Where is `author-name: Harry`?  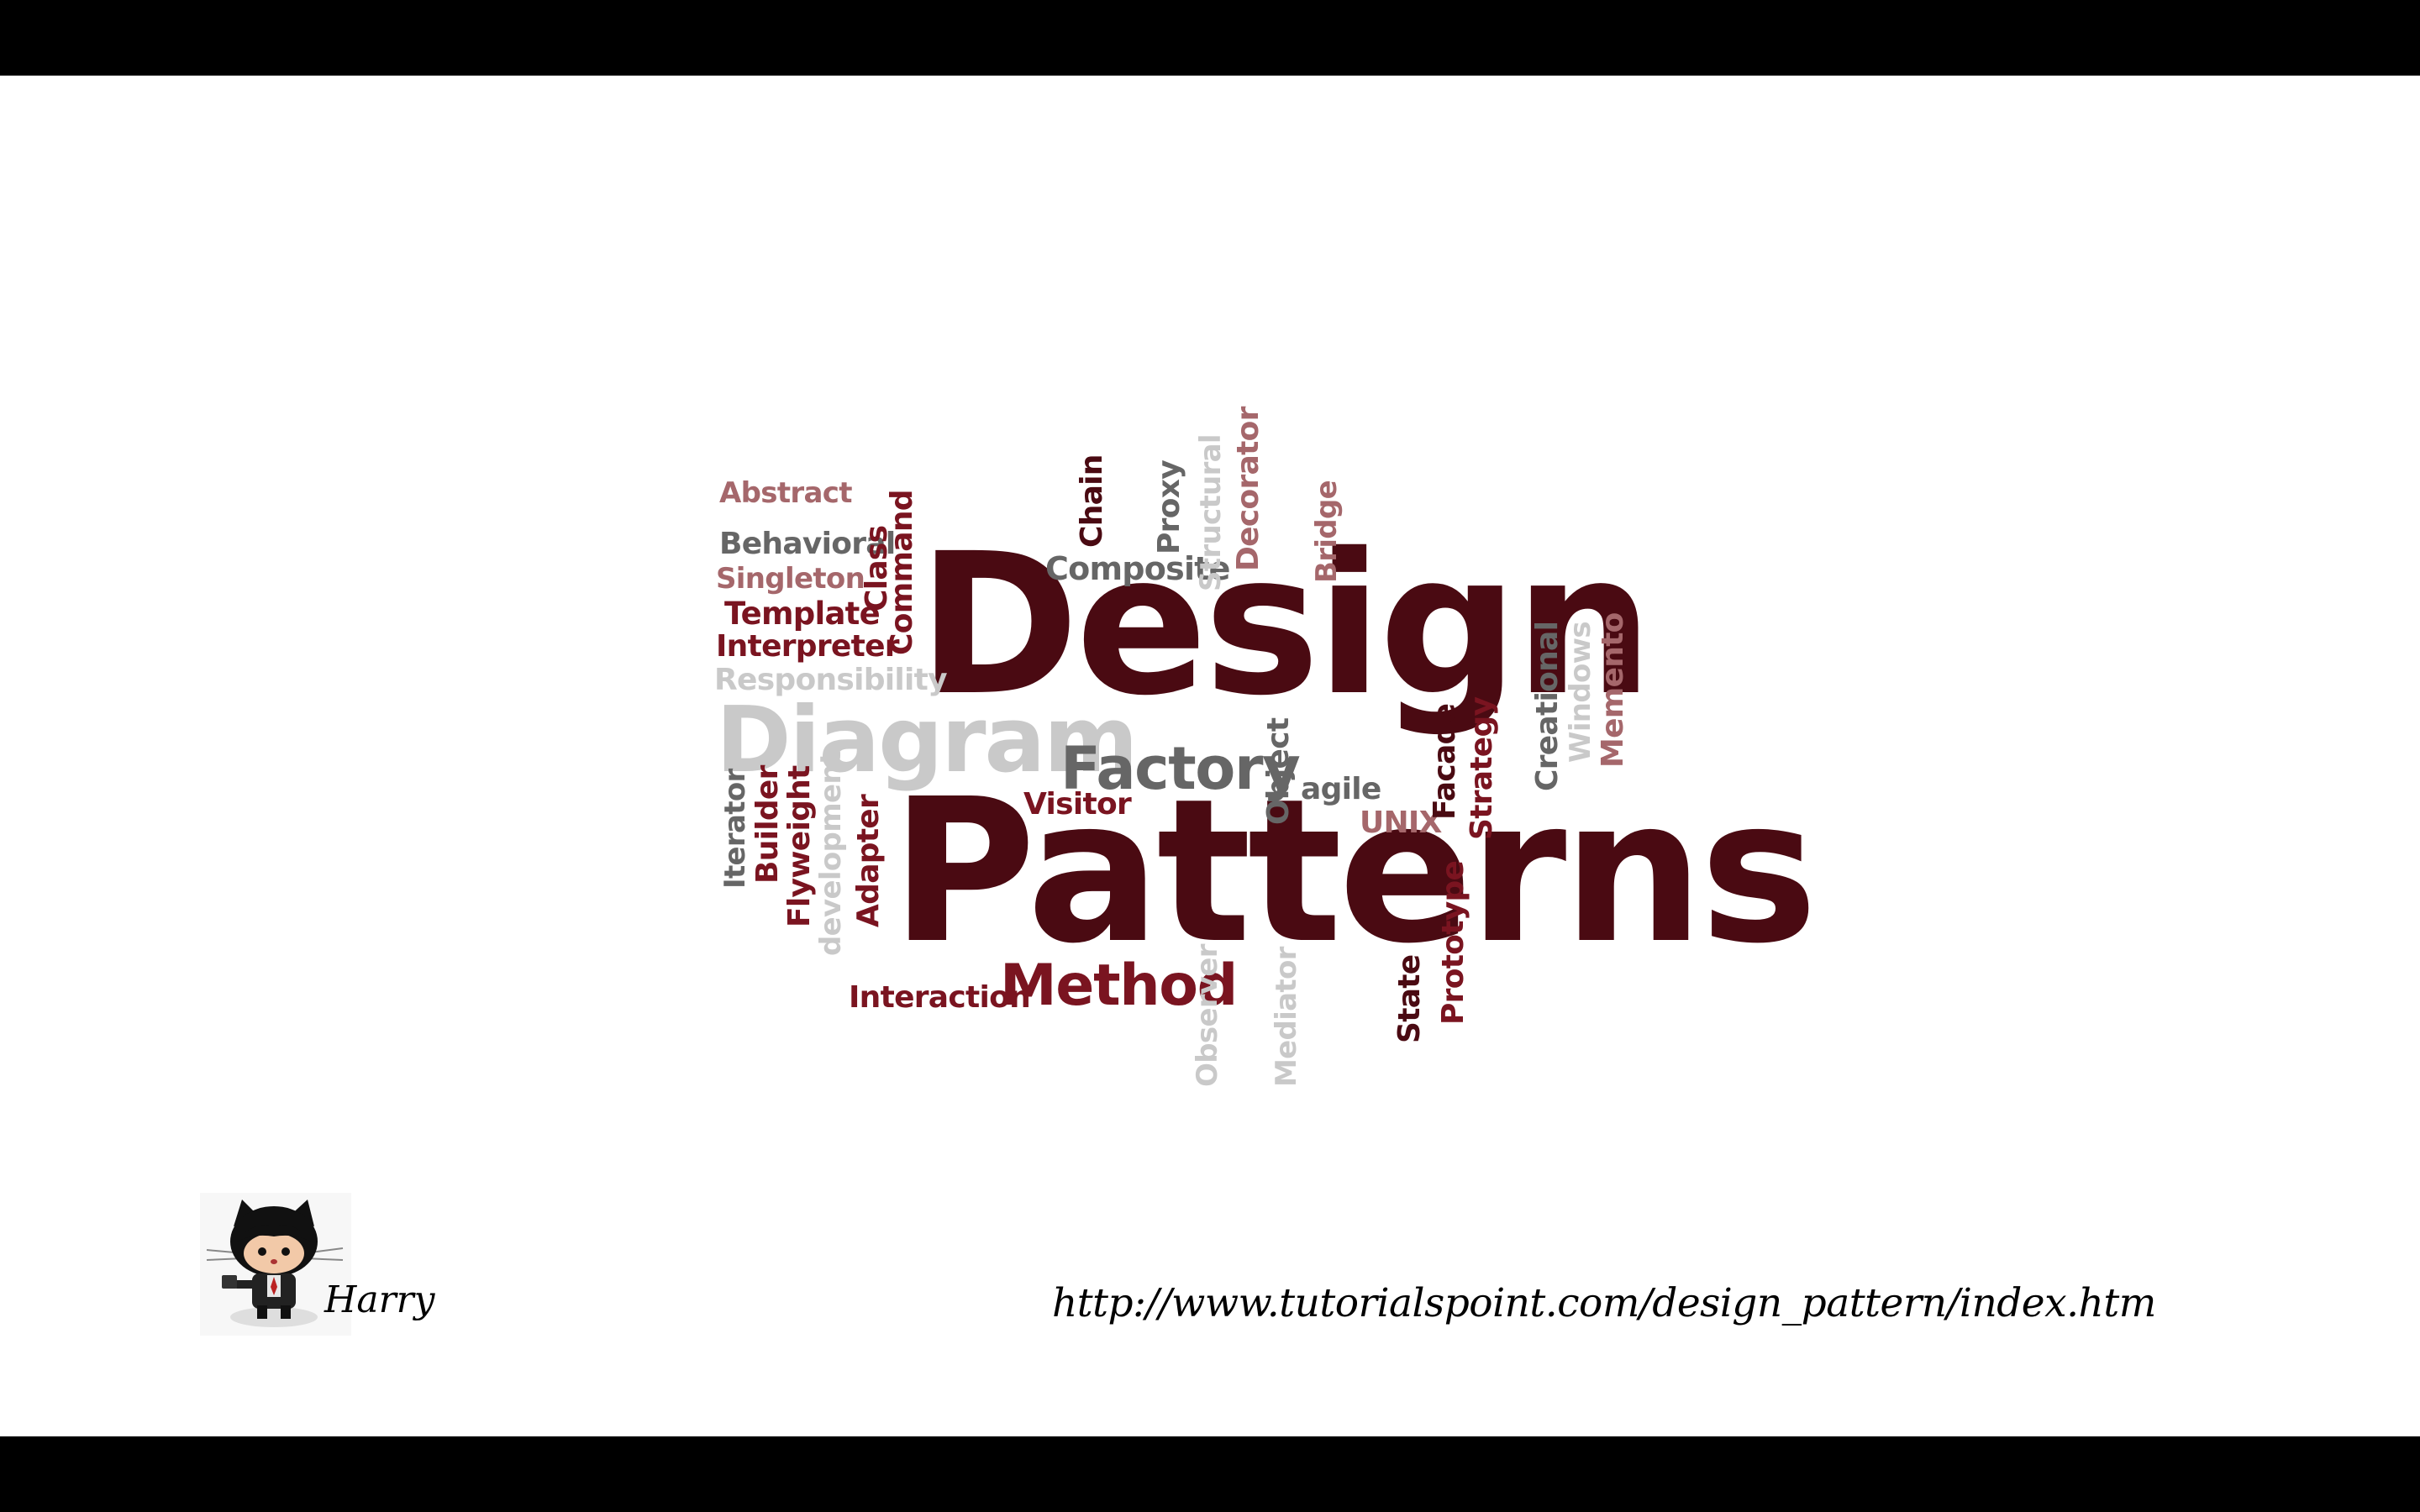 author-name: Harry is located at coordinates (379, 1299).